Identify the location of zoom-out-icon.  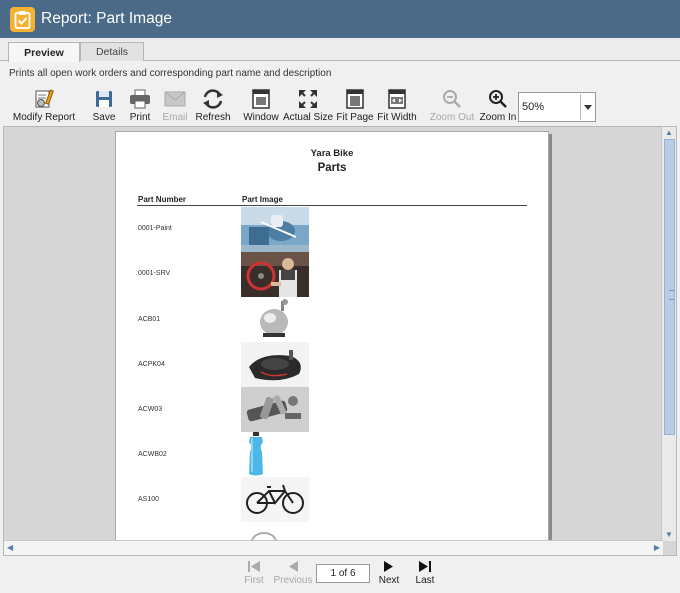
(452, 99).